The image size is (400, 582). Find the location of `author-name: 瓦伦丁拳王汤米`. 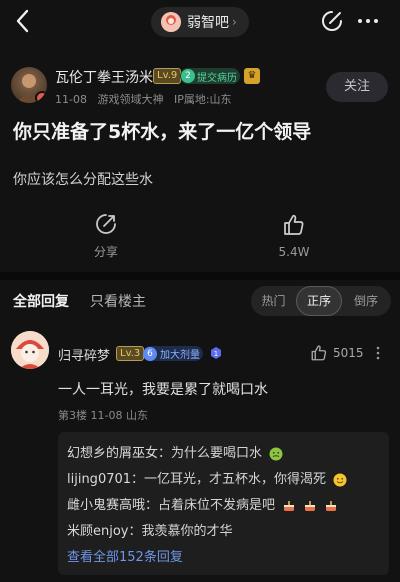

author-name: 瓦伦丁拳王汤米 is located at coordinates (104, 77).